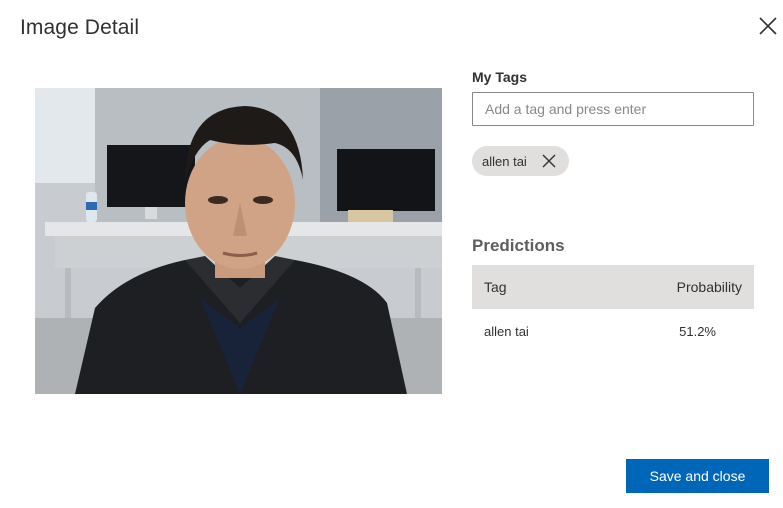 This screenshot has width=783, height=508. Describe the element at coordinates (80, 27) in the screenshot. I see `dialog-title: Image Detail` at that location.